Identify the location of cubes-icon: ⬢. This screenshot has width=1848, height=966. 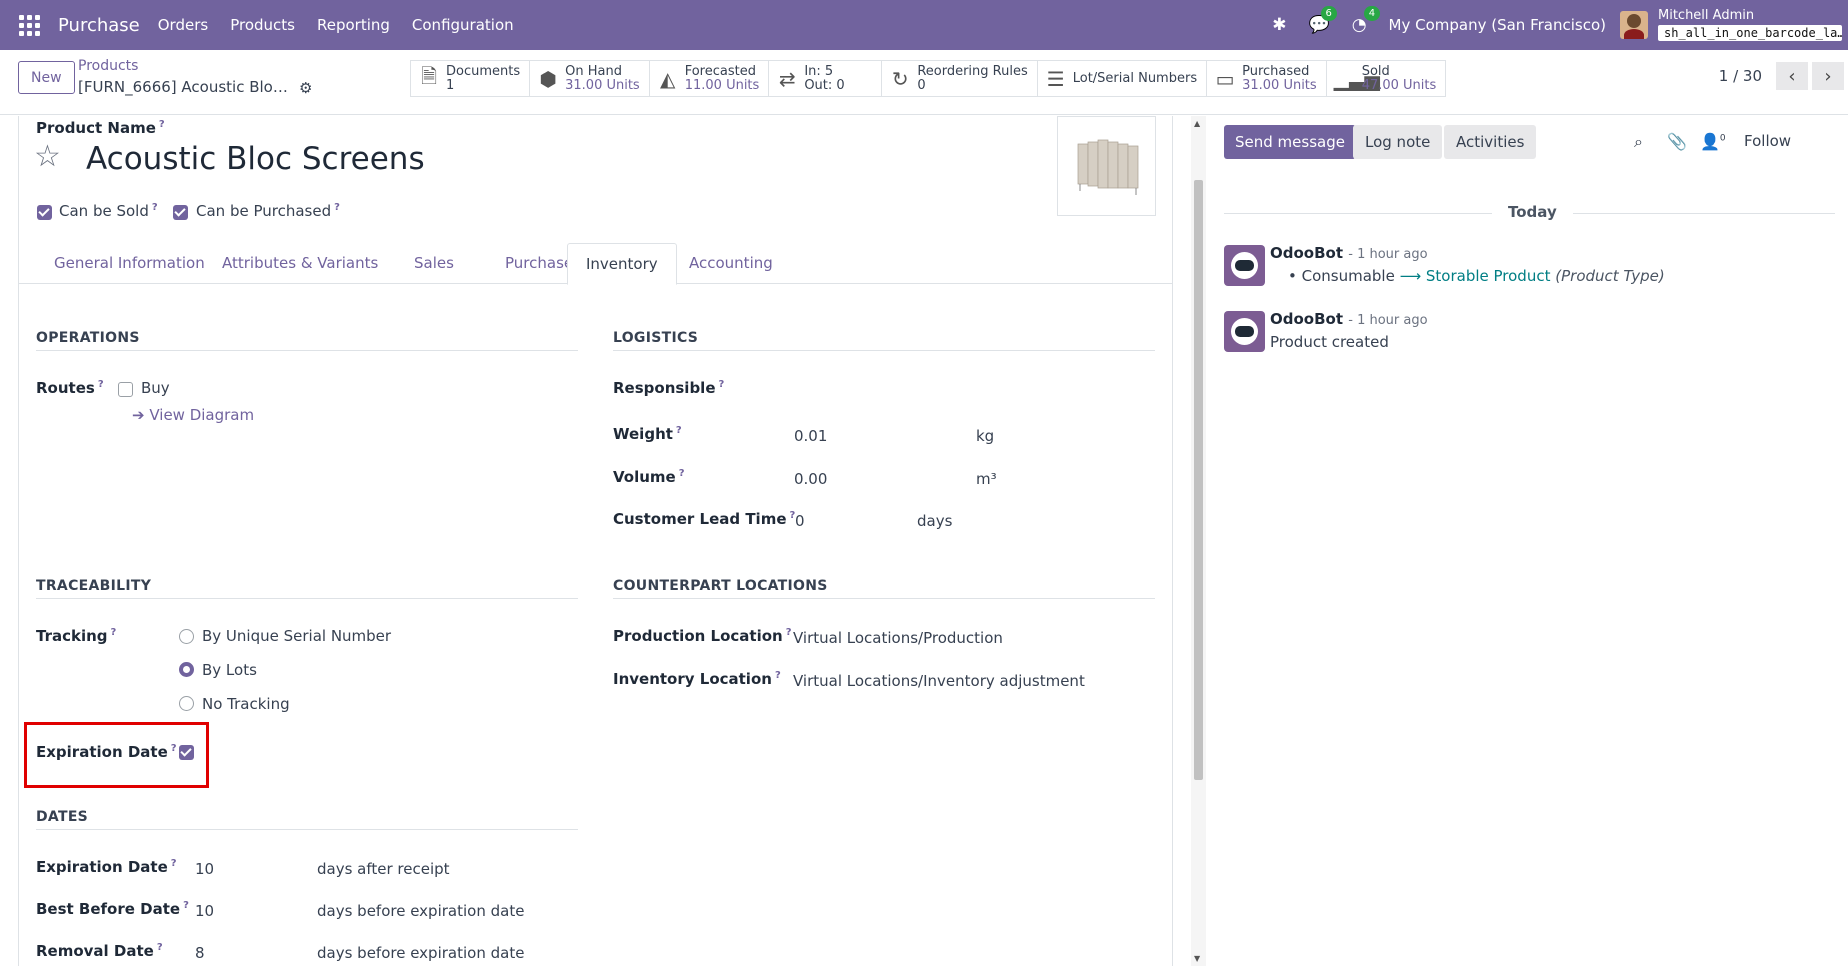
(548, 78).